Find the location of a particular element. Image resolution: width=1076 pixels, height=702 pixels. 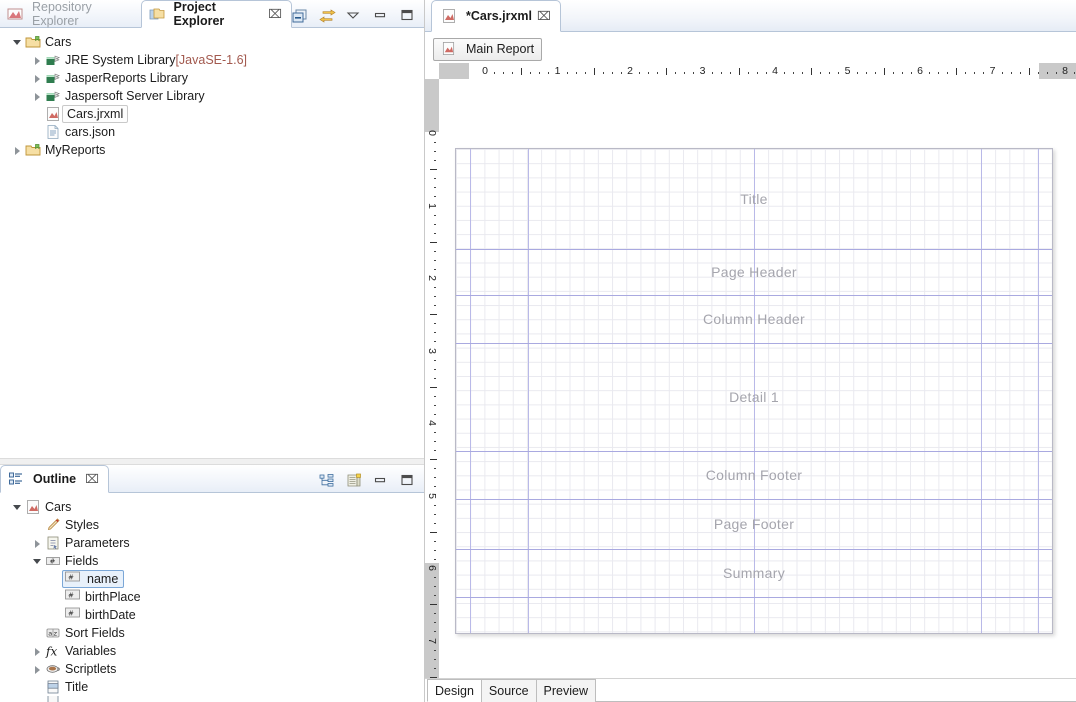

outline-item-partial is located at coordinates (212, 699).